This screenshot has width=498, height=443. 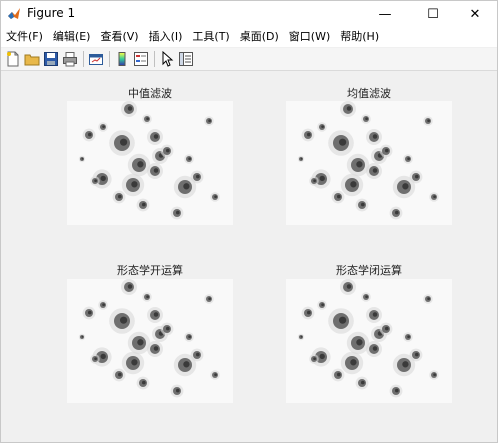 I want to click on menu-edit: 编辑(E), so click(x=72, y=37).